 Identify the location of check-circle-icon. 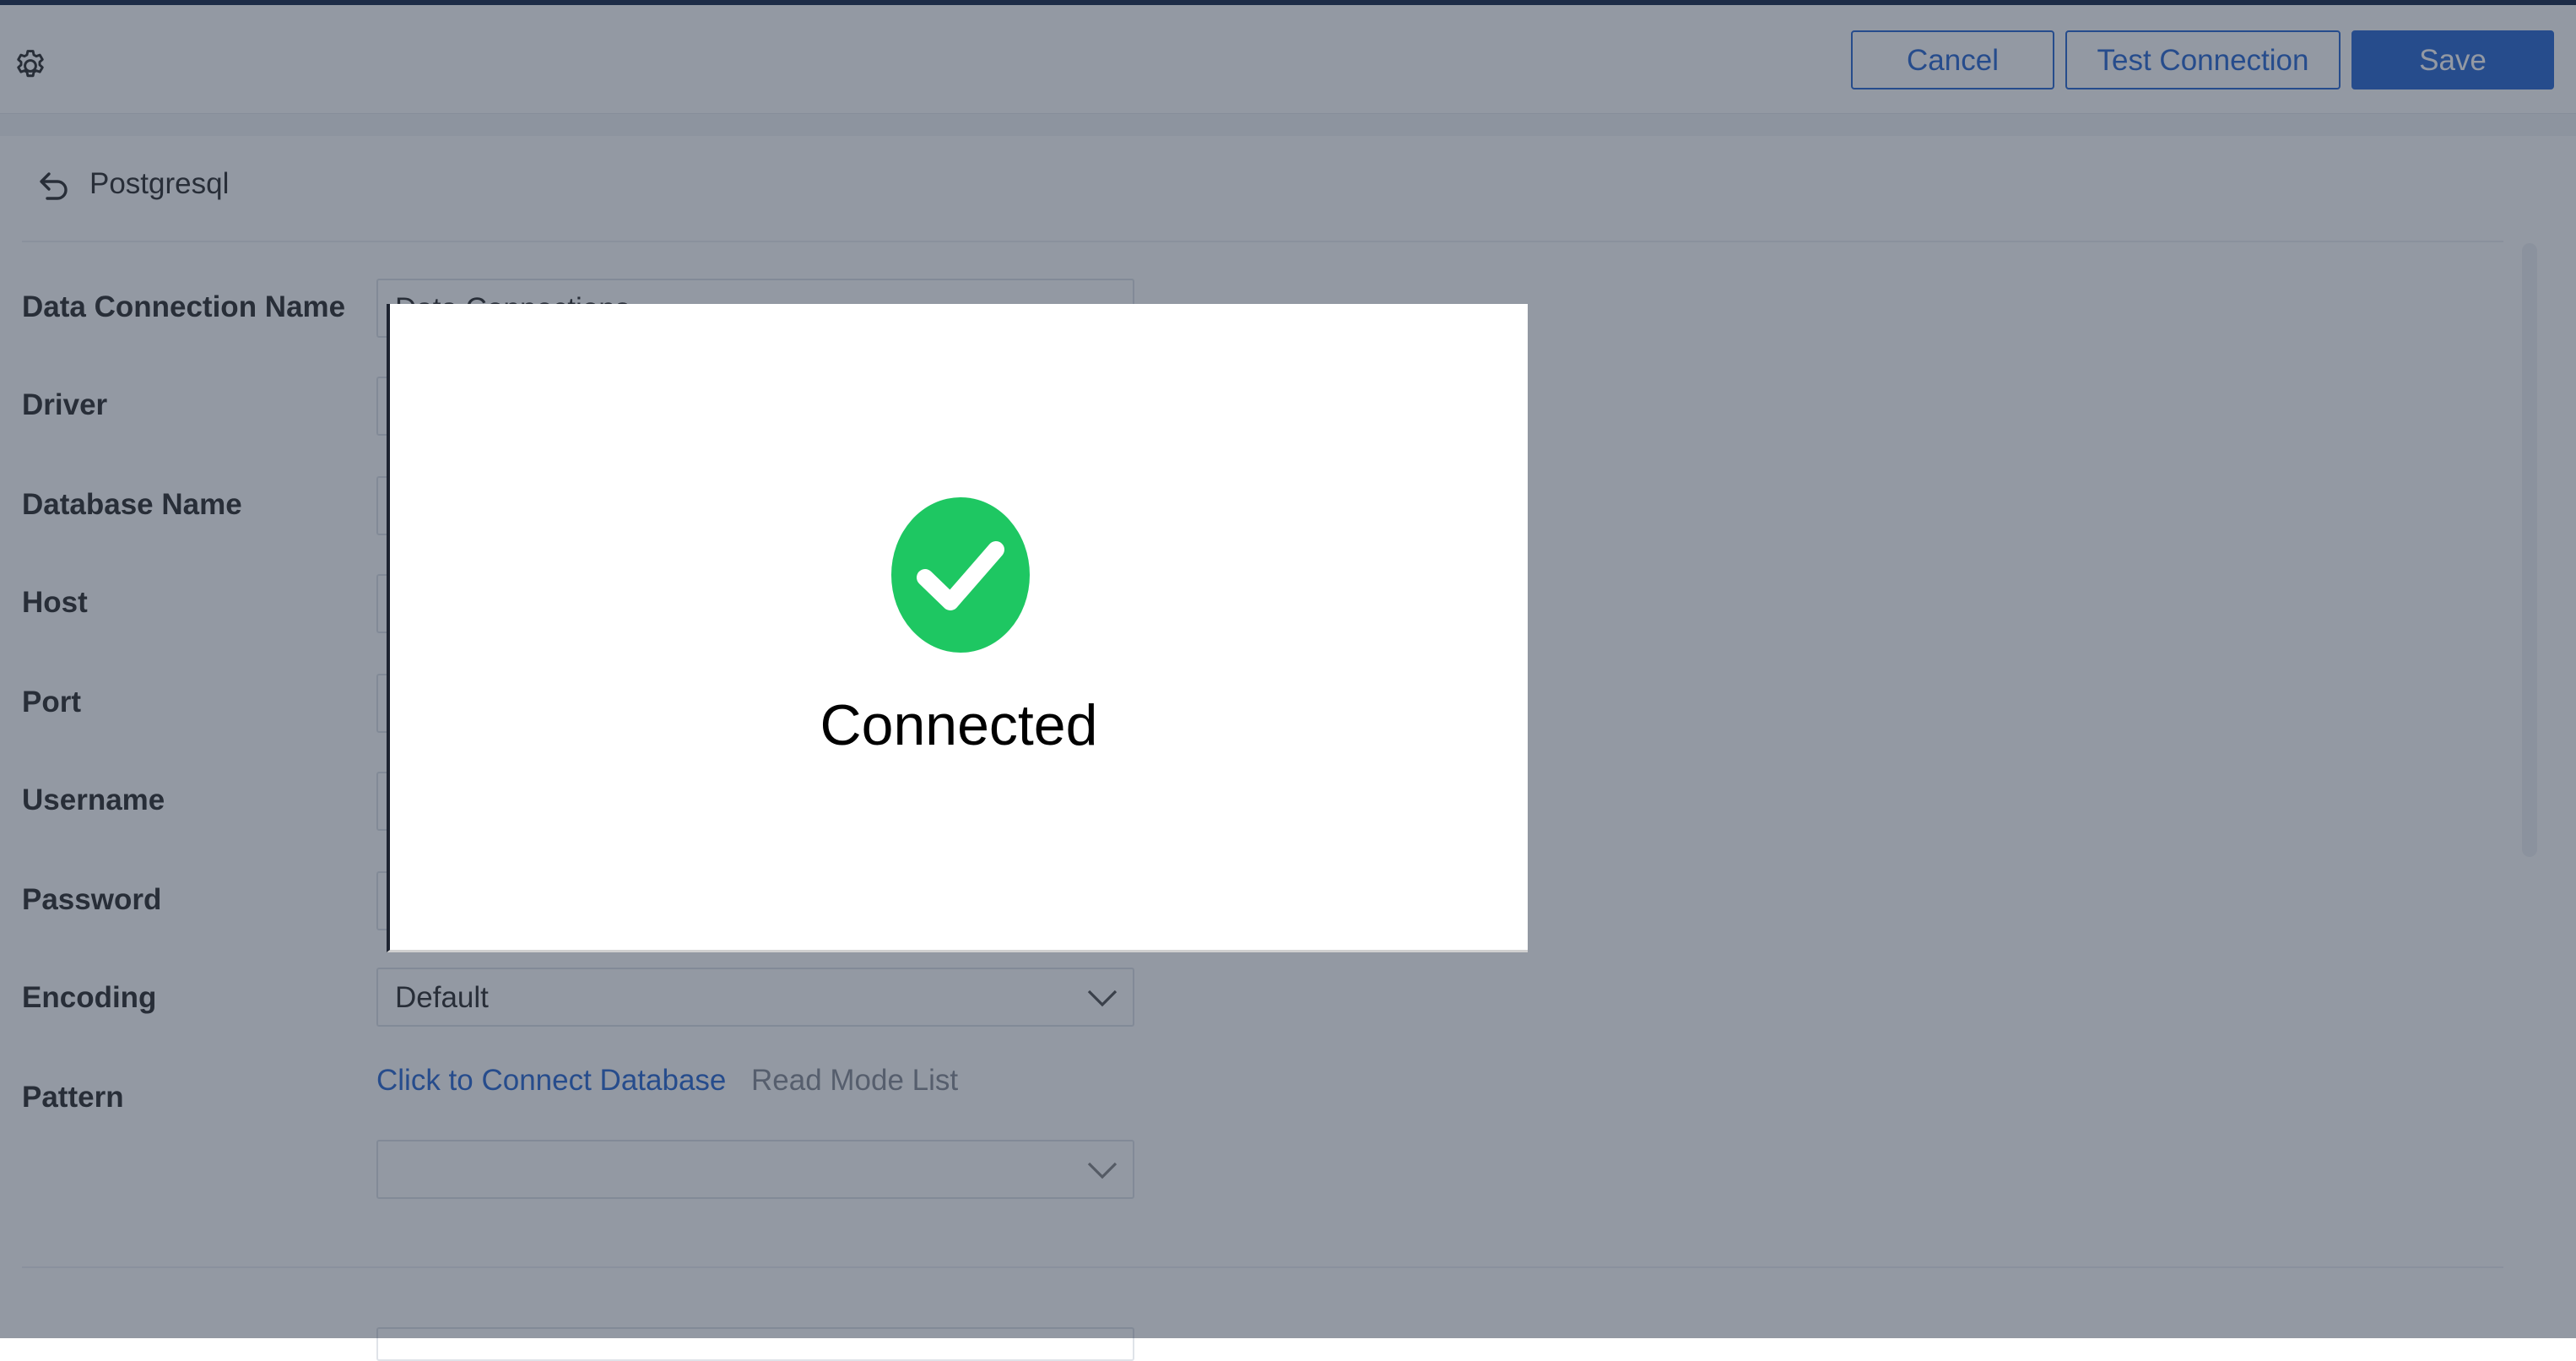
(960, 575).